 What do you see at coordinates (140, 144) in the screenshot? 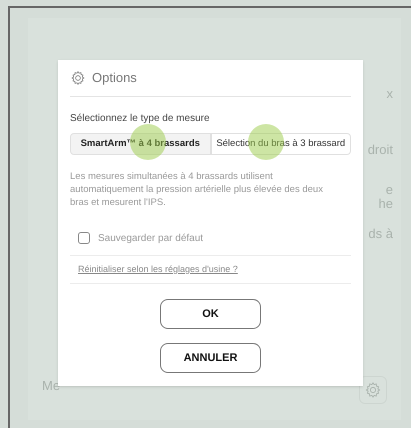
I see `segment-tab: SmartArm™ à 4 brassards` at bounding box center [140, 144].